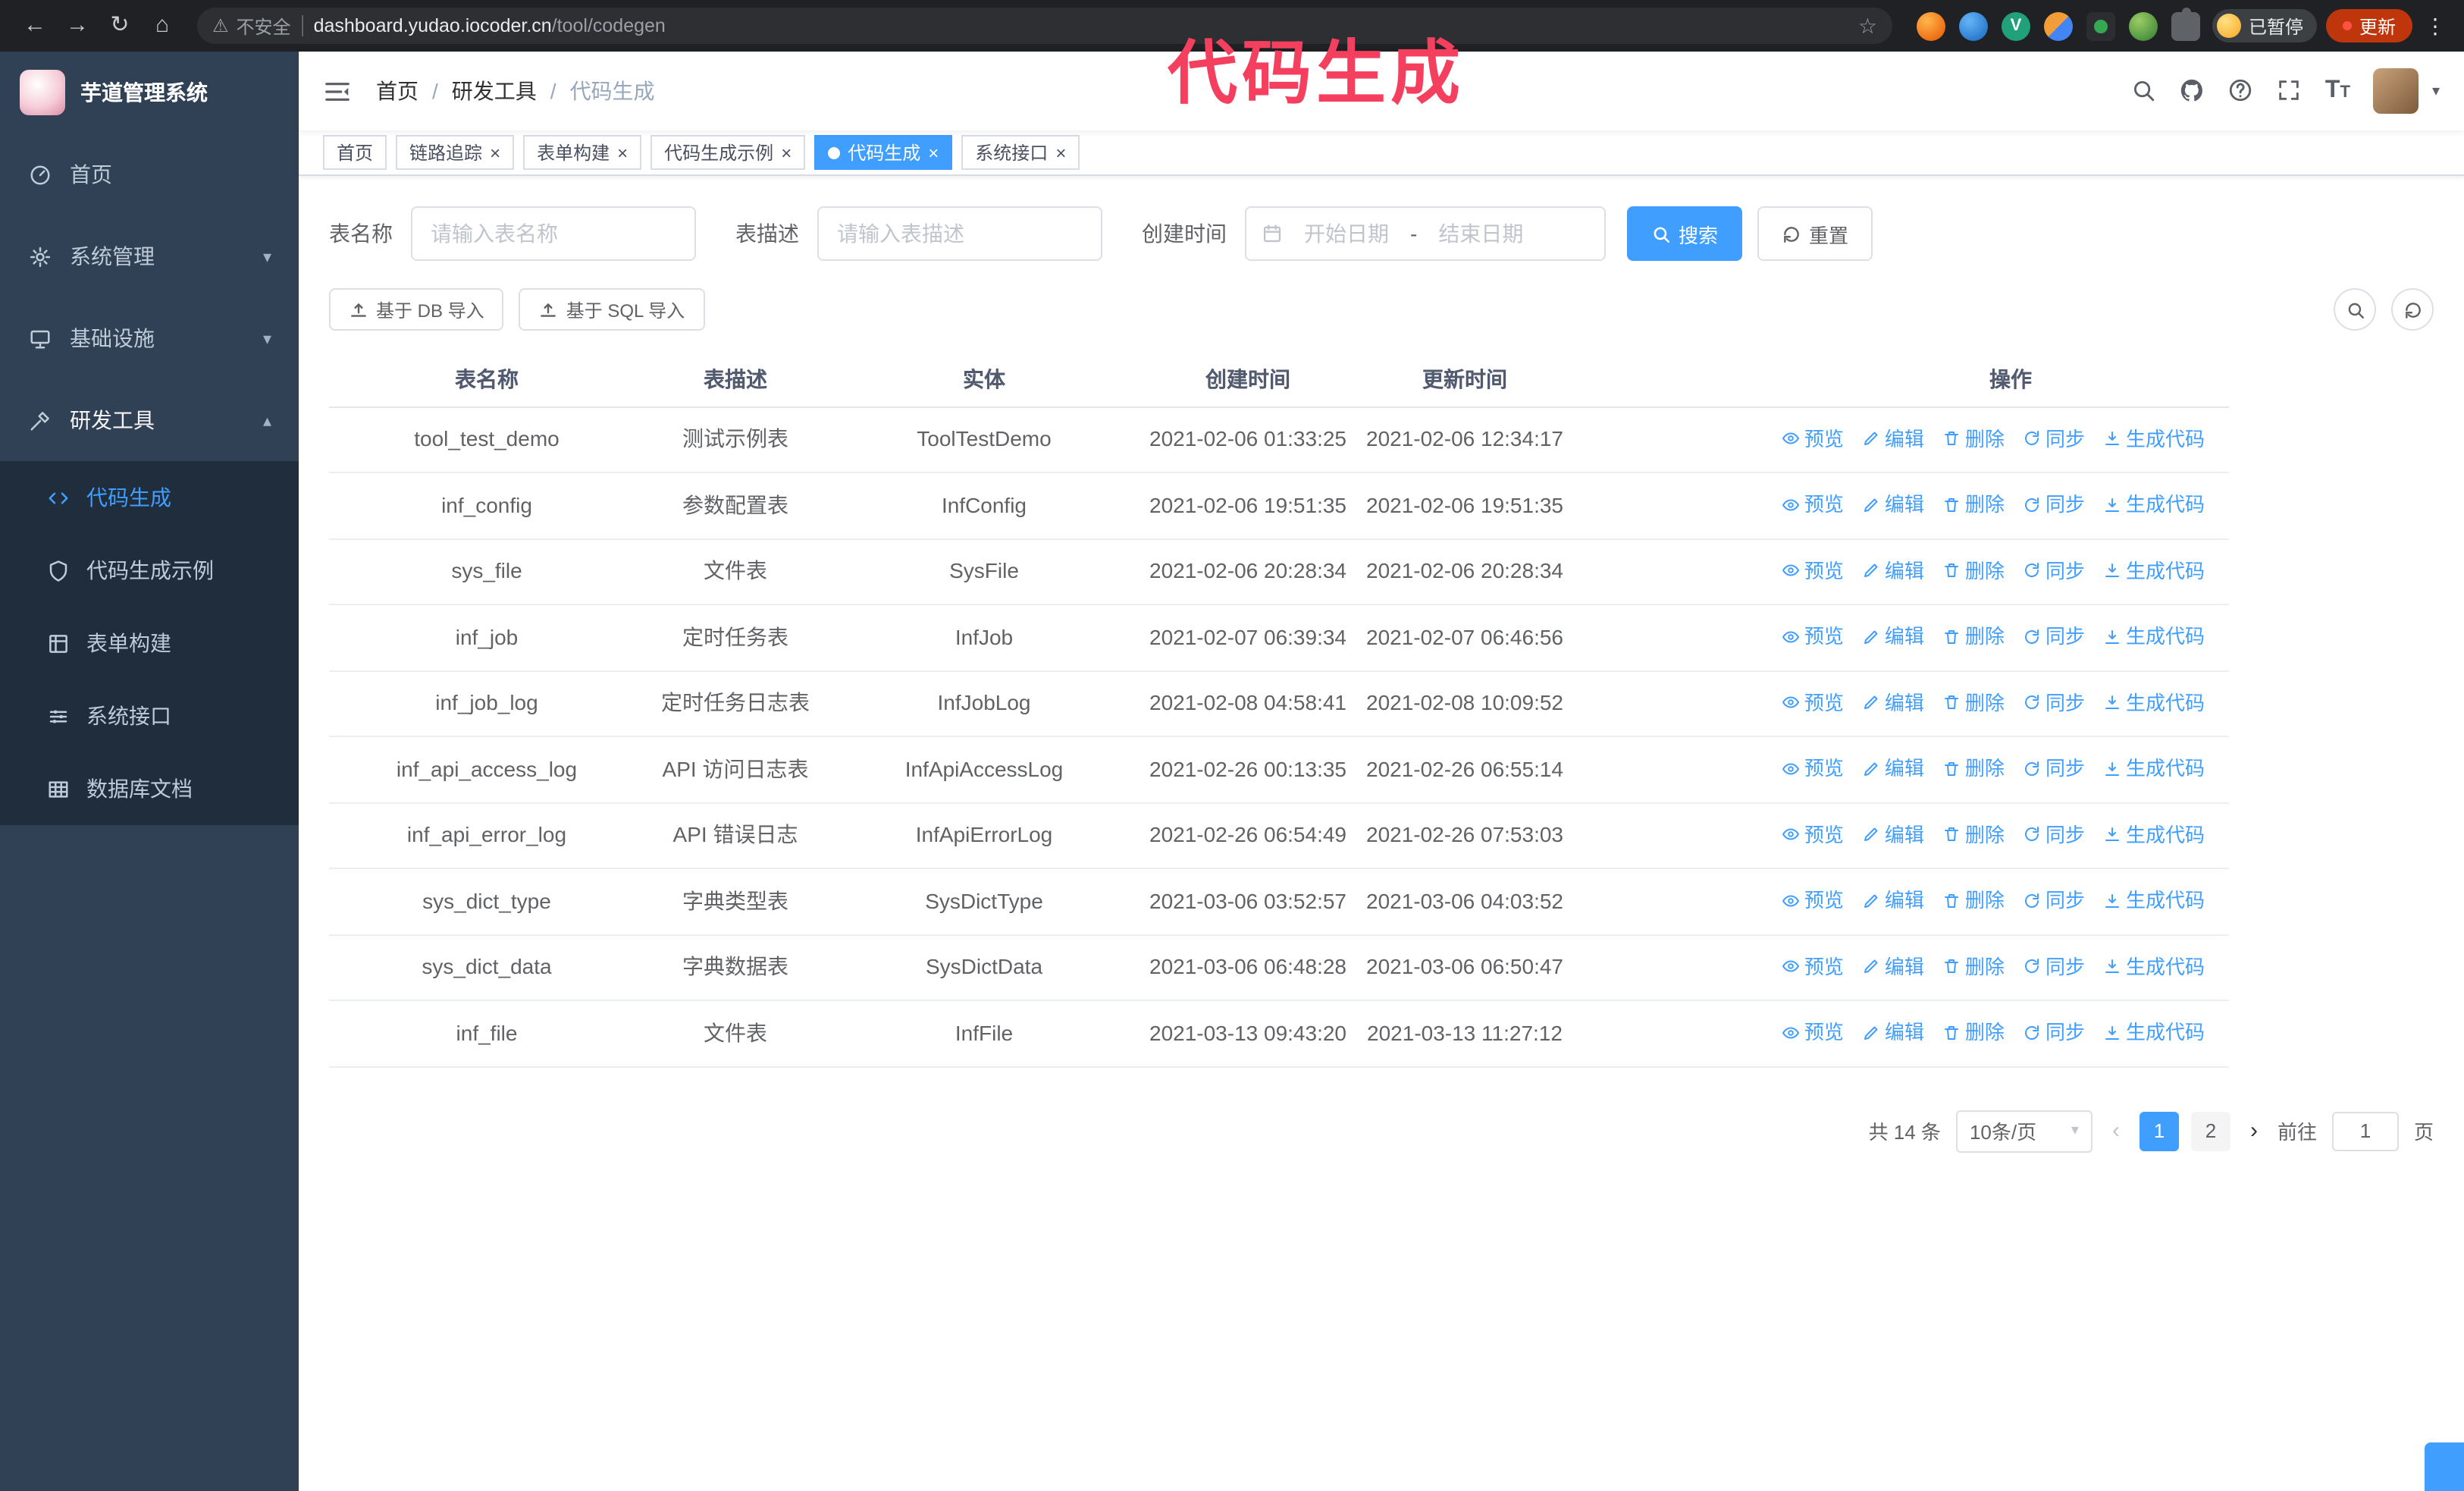 The height and width of the screenshot is (1491, 2464). What do you see at coordinates (77, 26) in the screenshot?
I see `forward-icon: →` at bounding box center [77, 26].